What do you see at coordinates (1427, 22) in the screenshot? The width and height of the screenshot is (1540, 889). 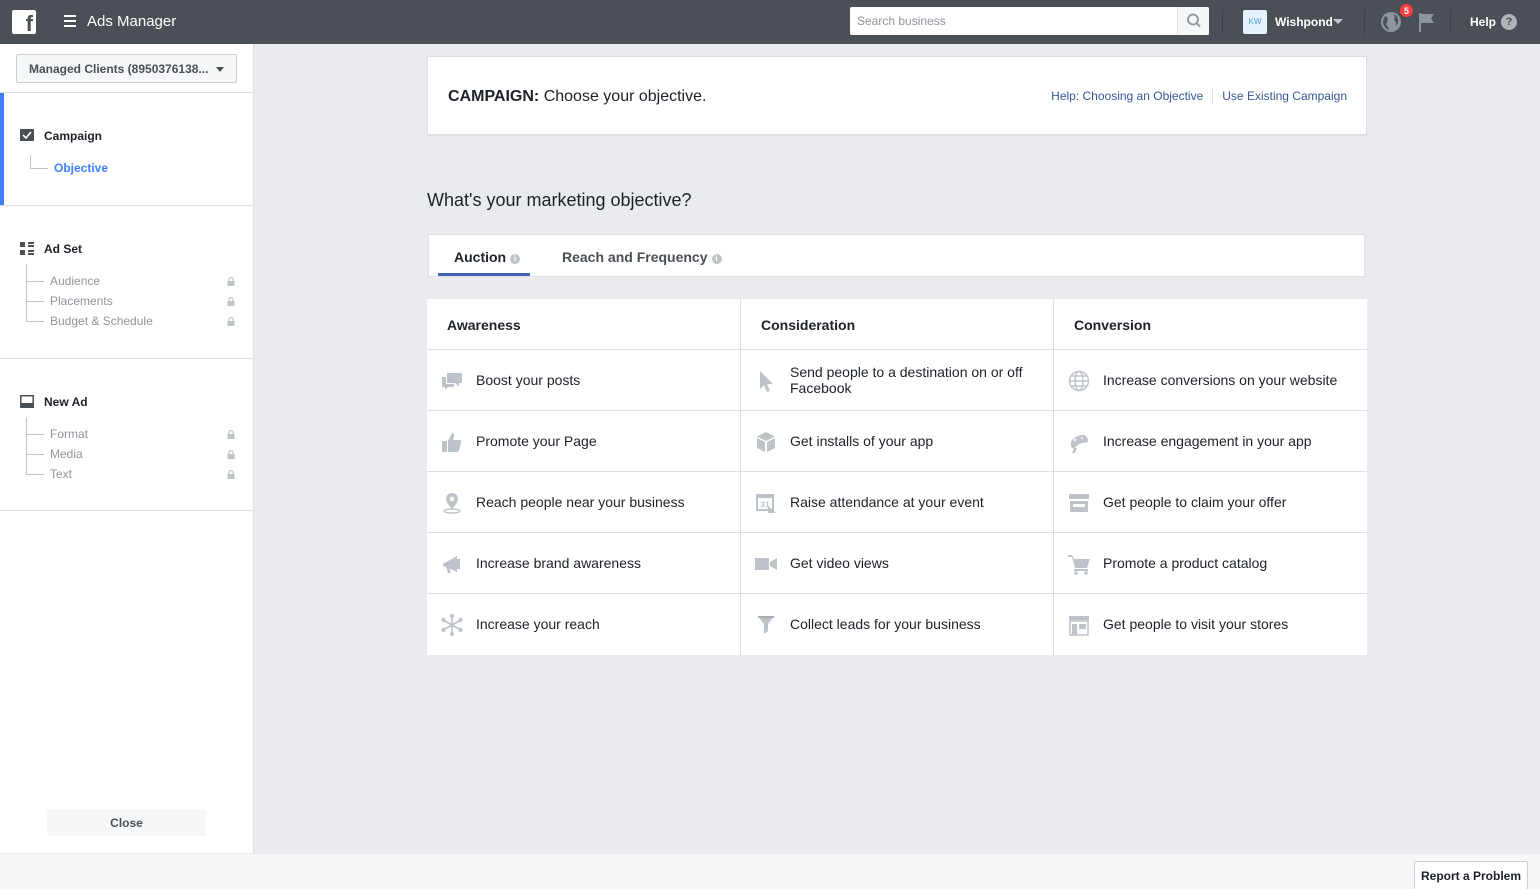 I see `flag-icon` at bounding box center [1427, 22].